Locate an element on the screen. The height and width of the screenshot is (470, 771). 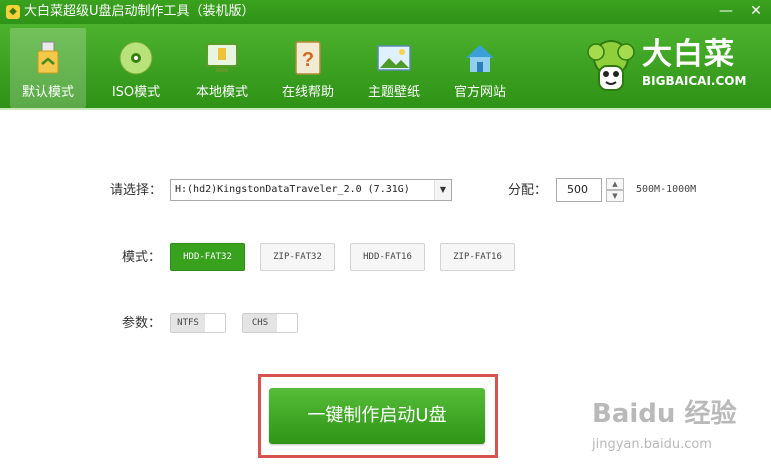
spin-down-button: ▼ is located at coordinates (615, 196).